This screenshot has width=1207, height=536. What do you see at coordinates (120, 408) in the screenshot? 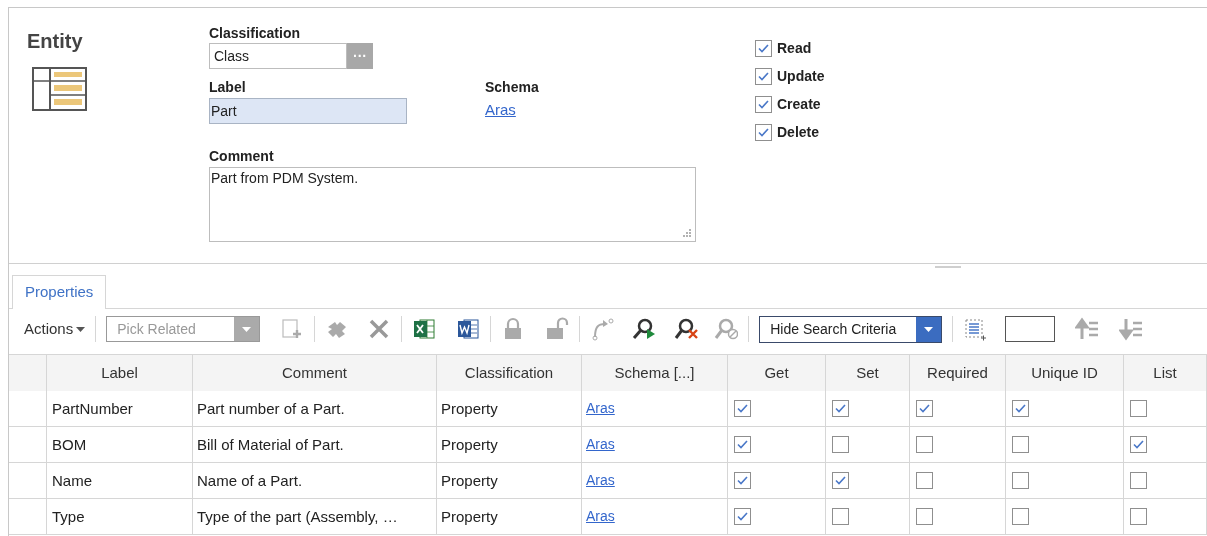
I see `table-cell: PartNumber` at bounding box center [120, 408].